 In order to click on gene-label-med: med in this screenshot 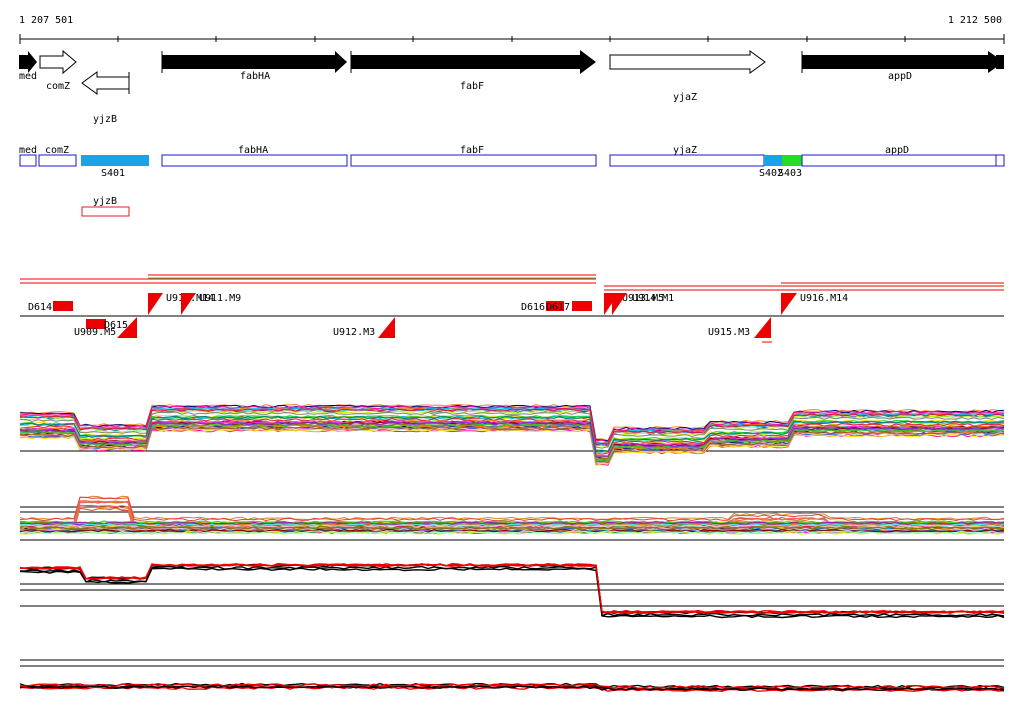, I will do `click(28, 76)`.